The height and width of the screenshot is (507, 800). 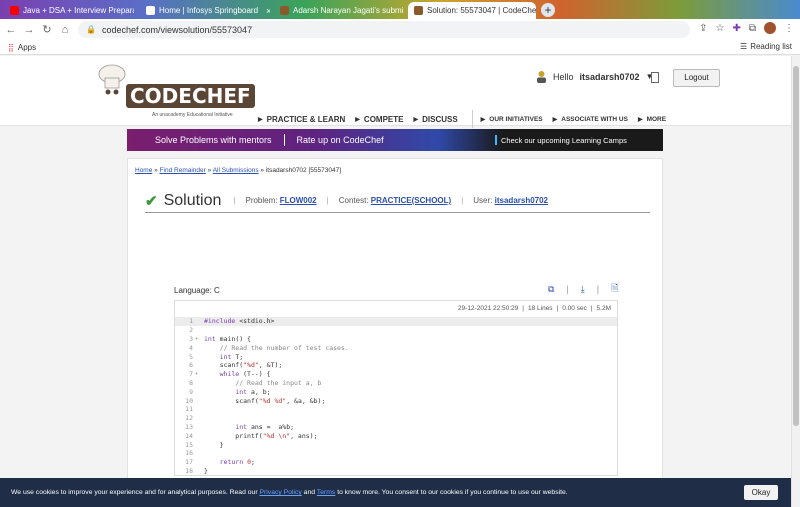 What do you see at coordinates (191, 391) in the screenshot?
I see `line-number: 9` at bounding box center [191, 391].